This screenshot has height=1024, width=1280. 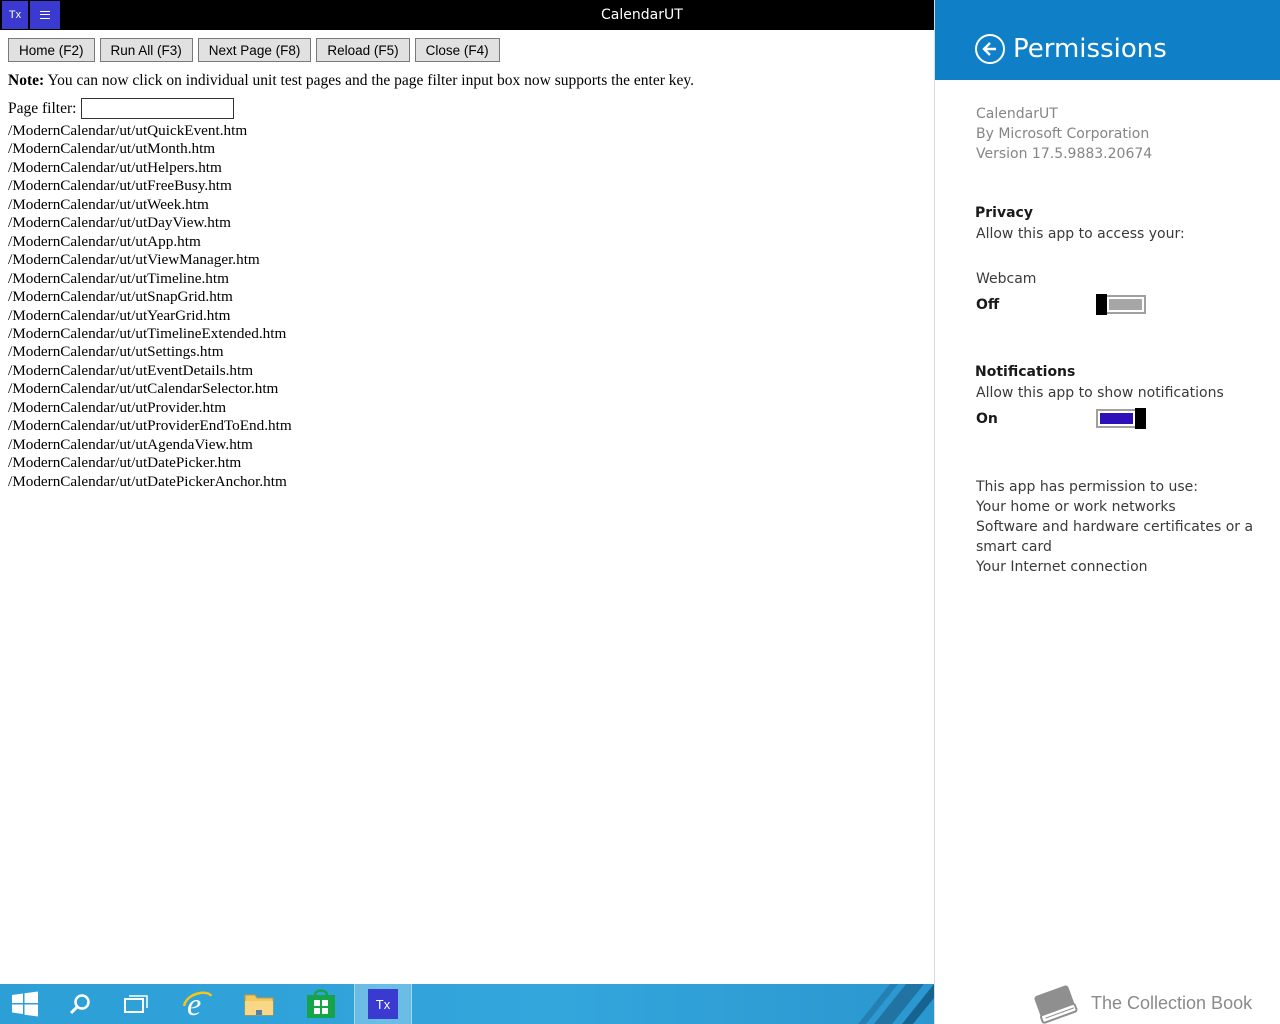 What do you see at coordinates (1080, 234) in the screenshot?
I see `privacy-description: Allow this app to access your:` at bounding box center [1080, 234].